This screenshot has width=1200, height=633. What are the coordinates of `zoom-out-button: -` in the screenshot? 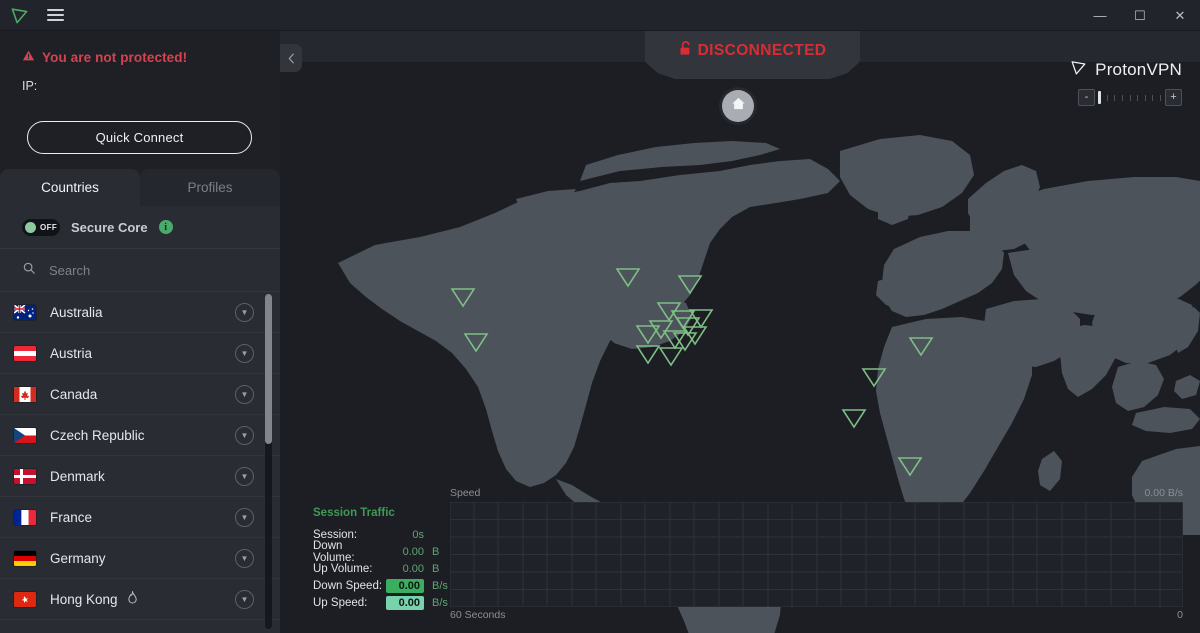 It's located at (1086, 97).